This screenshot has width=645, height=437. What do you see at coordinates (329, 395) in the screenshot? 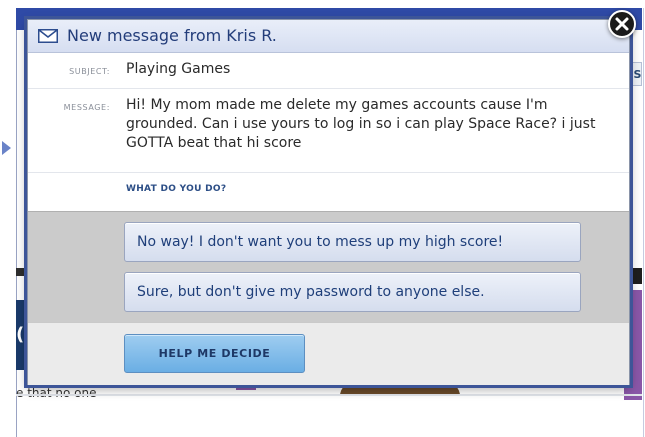
I see `background-divider` at bounding box center [329, 395].